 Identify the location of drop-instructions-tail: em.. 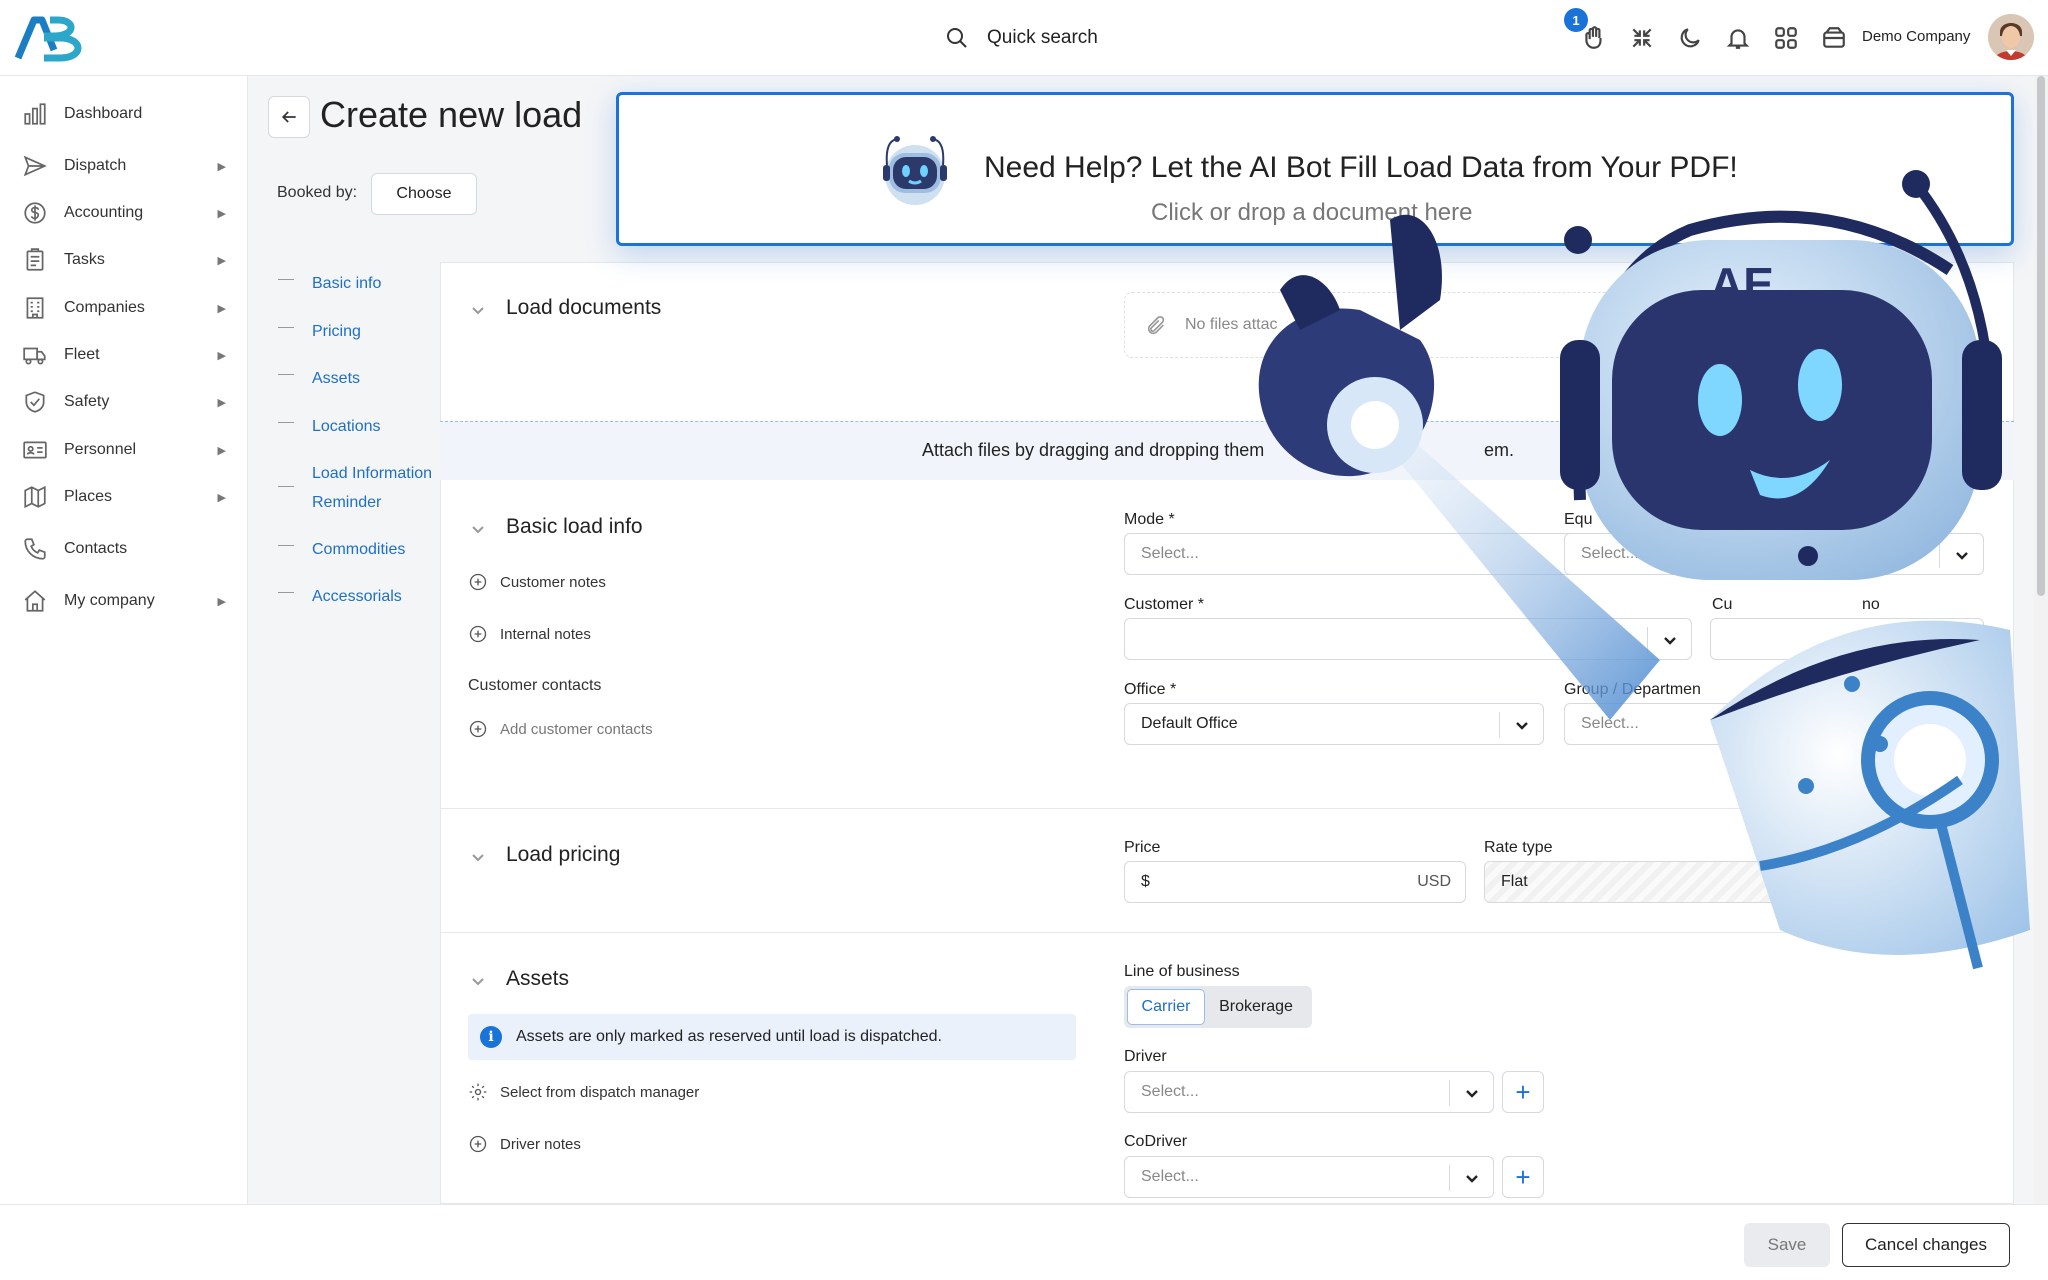
(1499, 450).